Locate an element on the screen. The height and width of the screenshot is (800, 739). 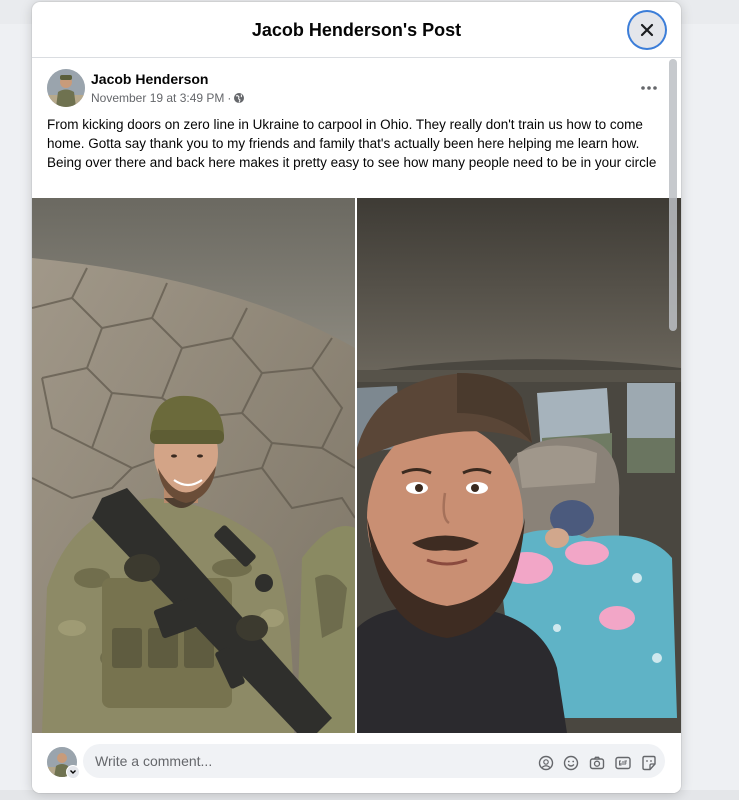
close-button is located at coordinates (647, 30).